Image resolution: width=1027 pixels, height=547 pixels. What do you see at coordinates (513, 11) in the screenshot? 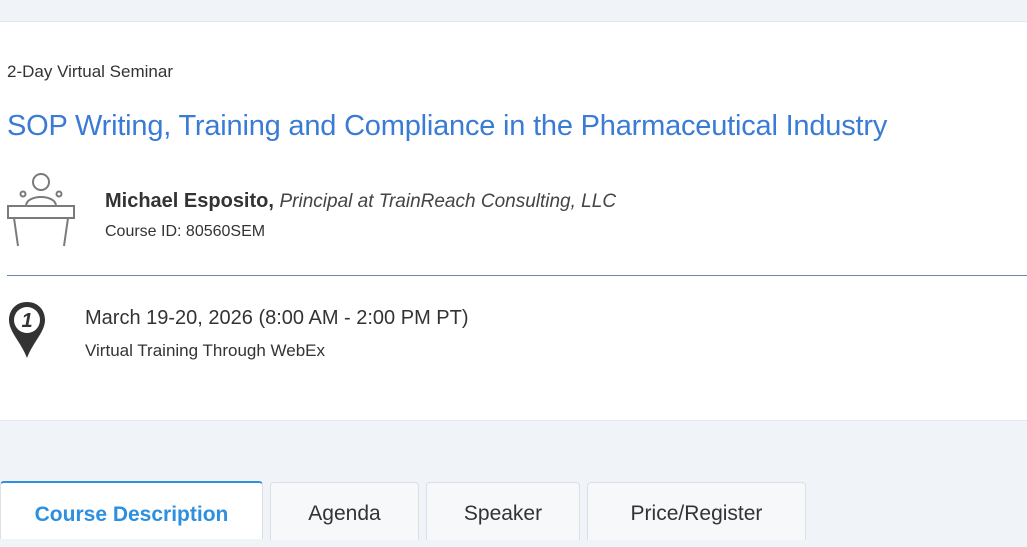
I see `top-strip` at bounding box center [513, 11].